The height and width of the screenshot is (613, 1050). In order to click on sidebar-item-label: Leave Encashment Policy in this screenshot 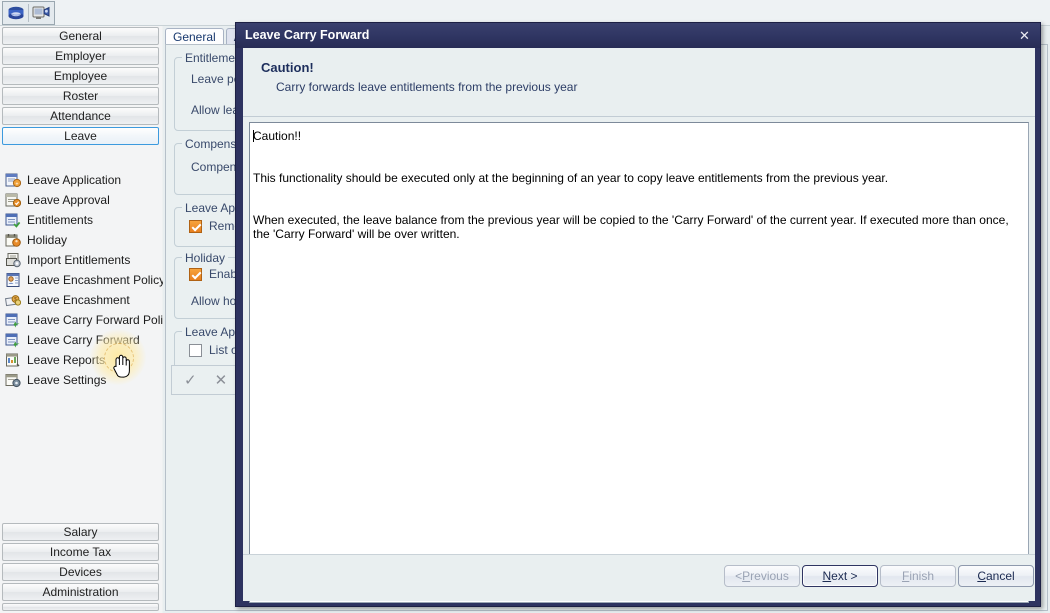, I will do `click(96, 280)`.